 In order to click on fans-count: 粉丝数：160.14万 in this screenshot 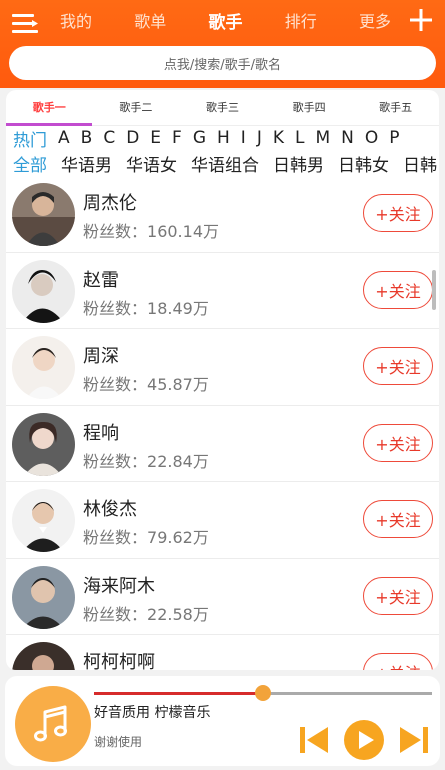, I will do `click(151, 230)`.